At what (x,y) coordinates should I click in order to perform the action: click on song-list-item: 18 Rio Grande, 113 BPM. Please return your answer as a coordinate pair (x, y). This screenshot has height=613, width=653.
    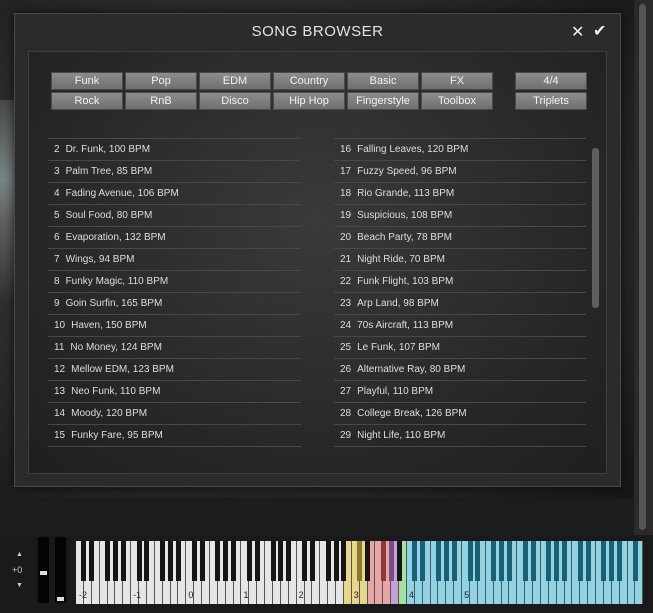
    Looking at the image, I should click on (460, 192).